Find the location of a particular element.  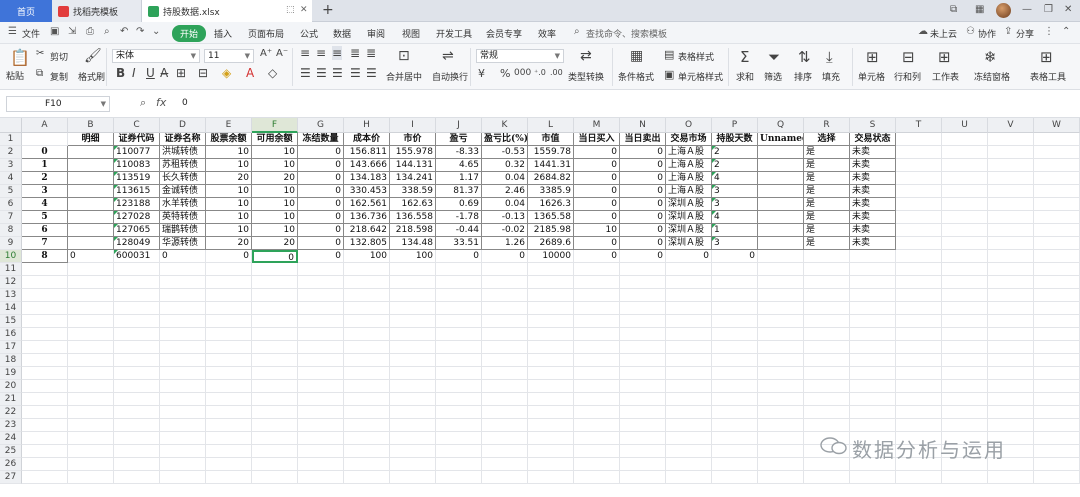

column-header: A is located at coordinates (45, 125).